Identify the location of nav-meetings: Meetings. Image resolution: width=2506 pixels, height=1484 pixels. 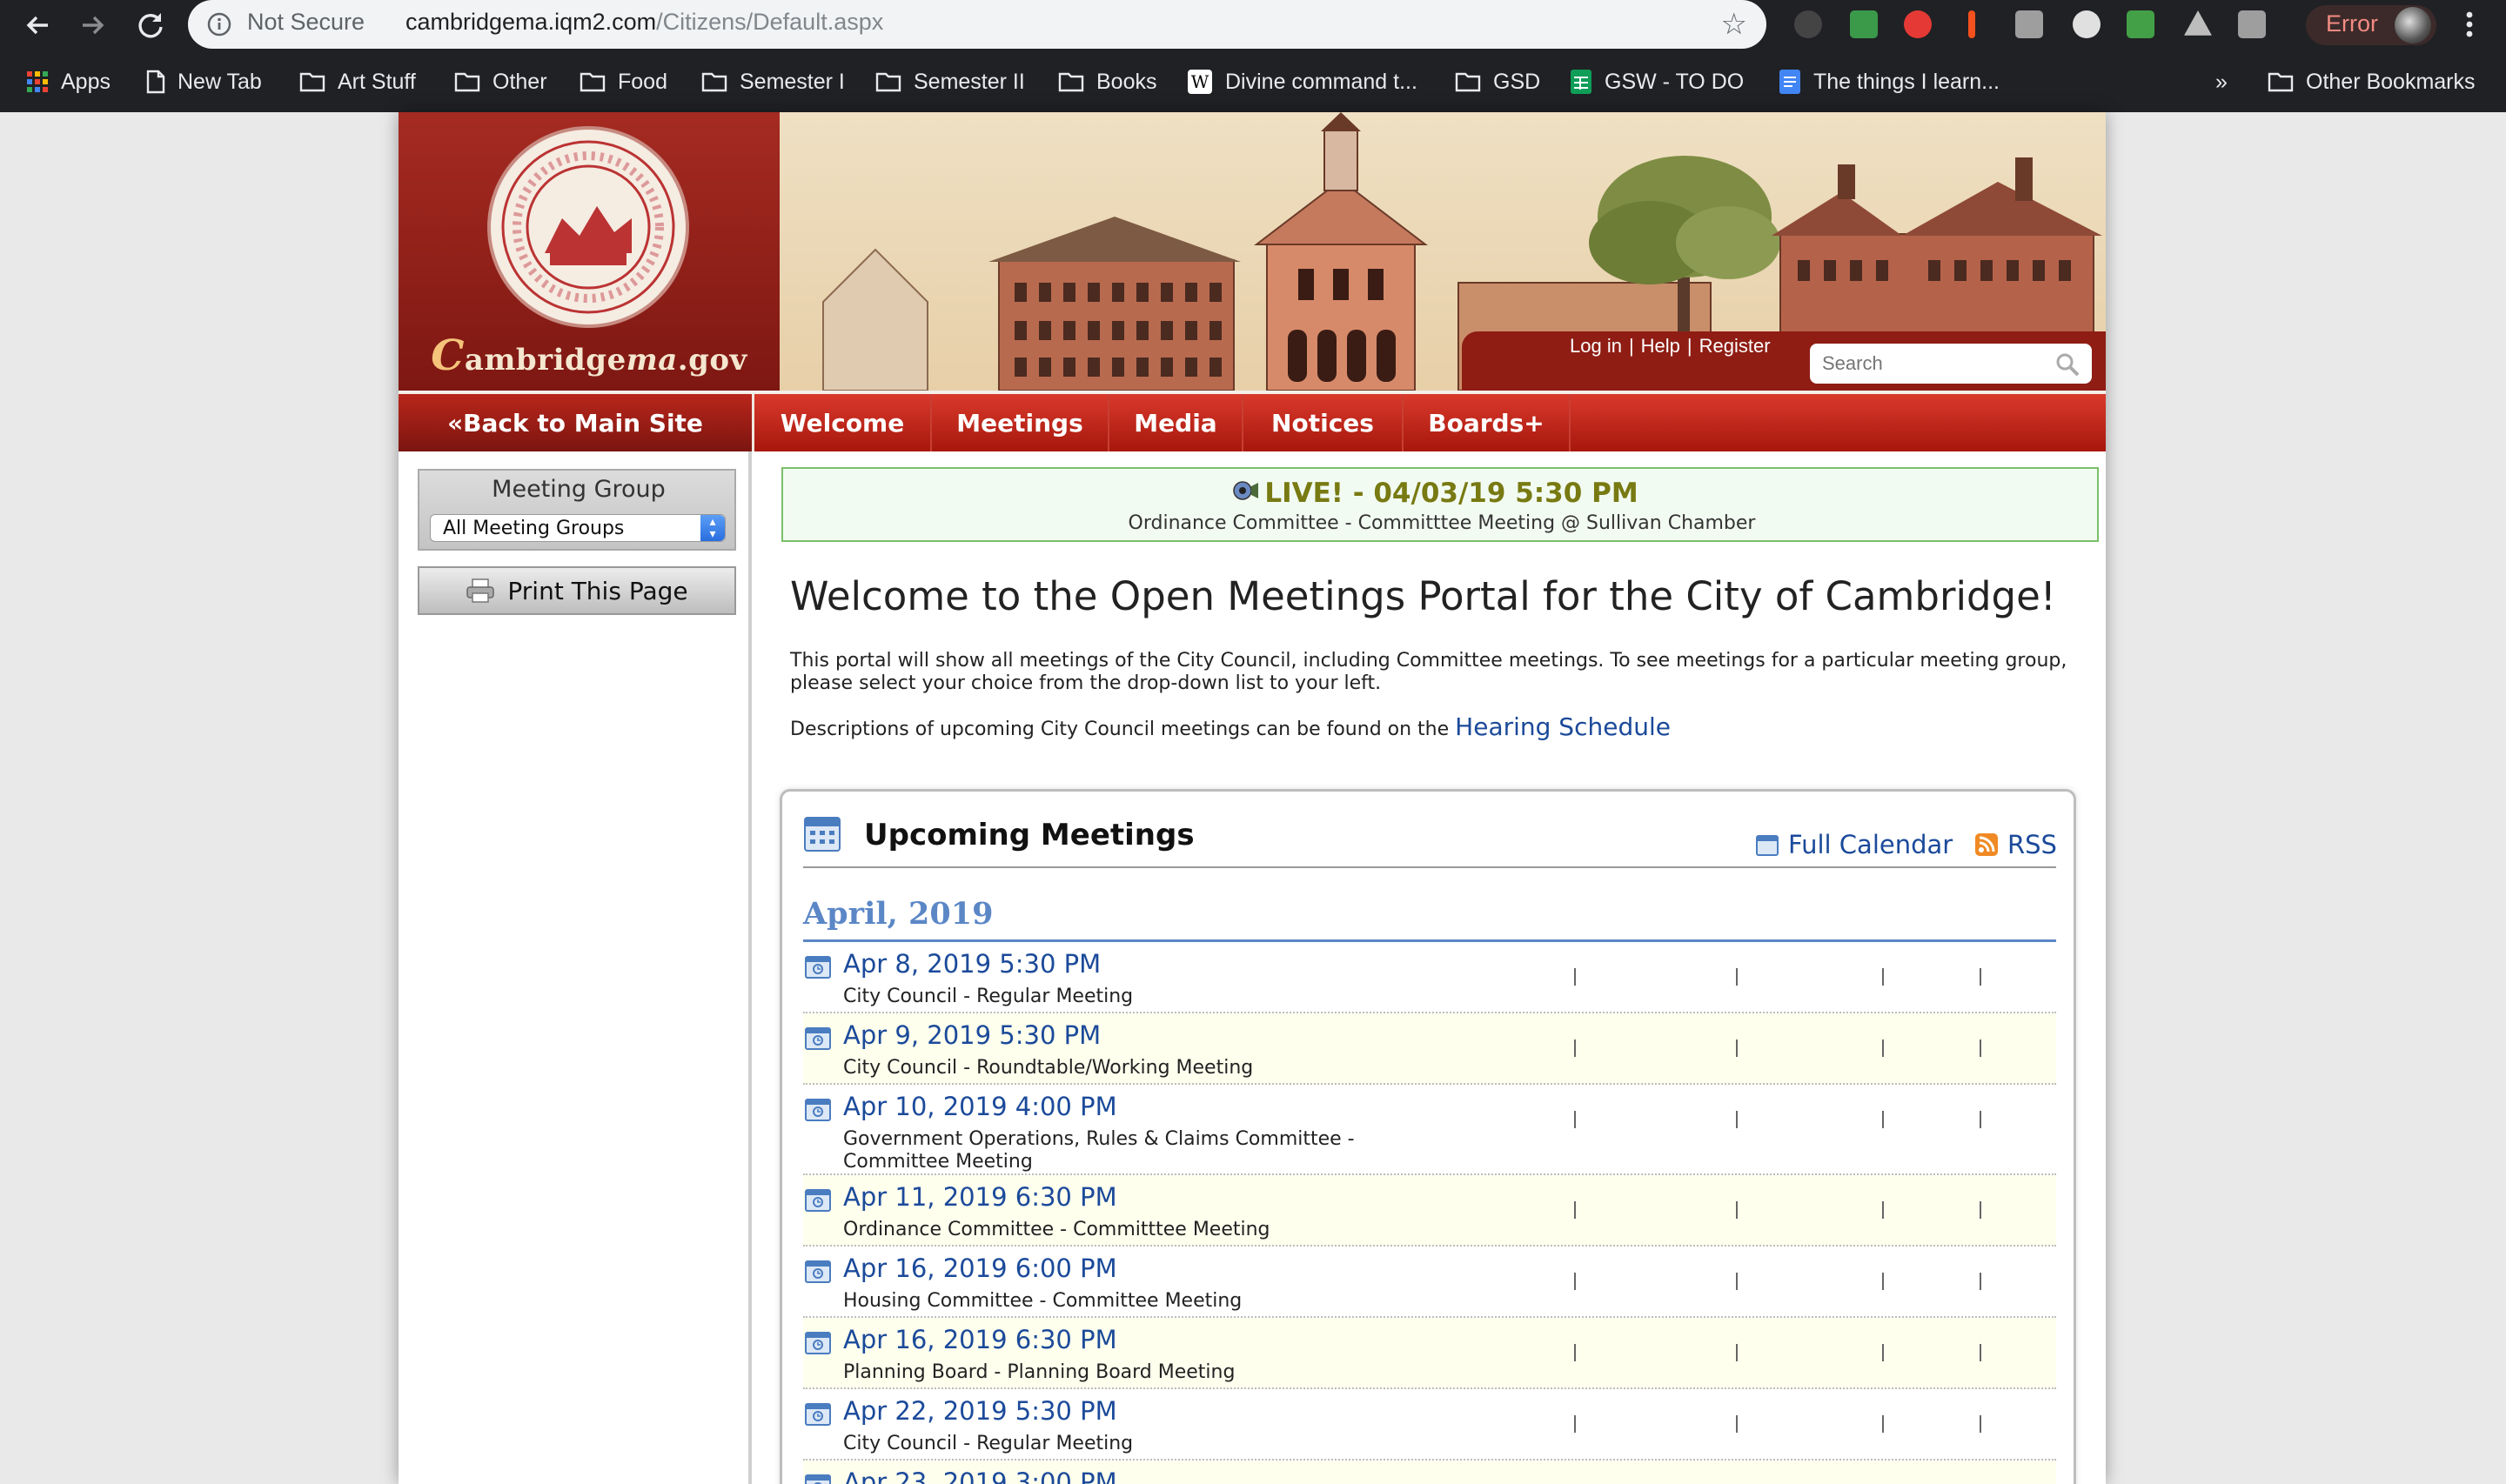
(1021, 423).